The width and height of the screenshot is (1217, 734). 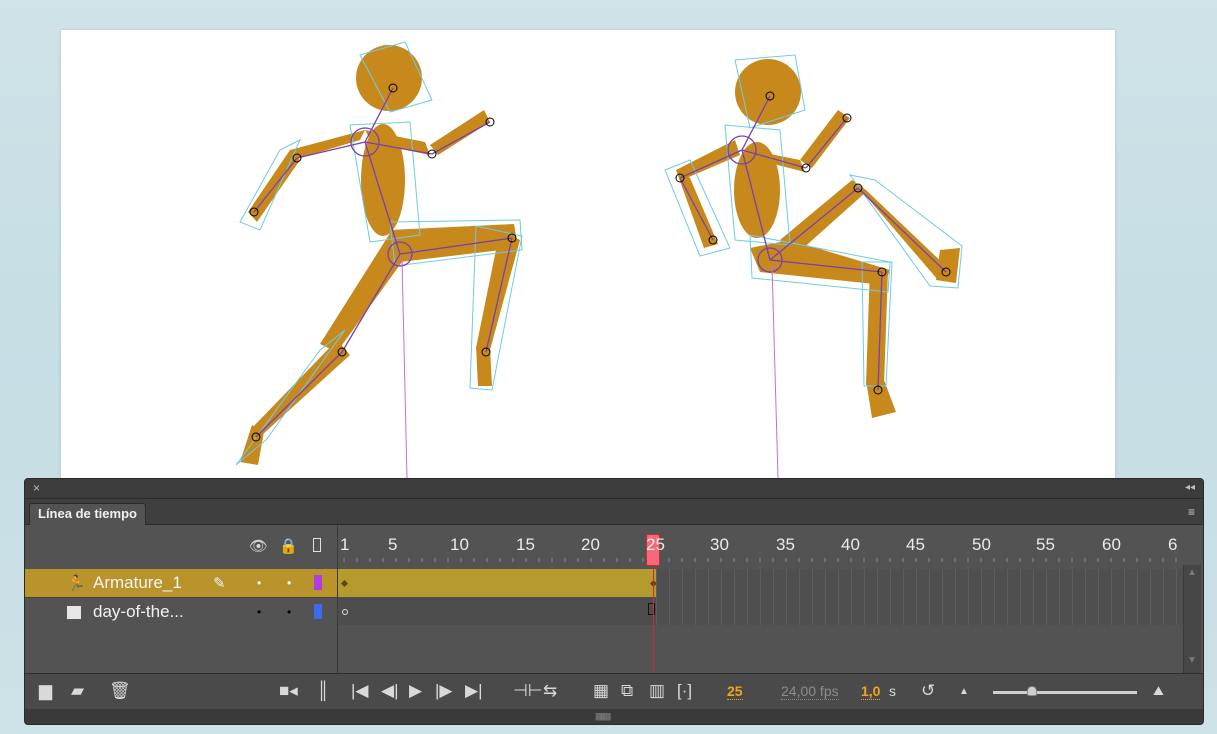 What do you see at coordinates (760, 545) in the screenshot?
I see `frame-ruler: 1 5 10 15 20 25 30 35 40 45 50 55 60 6` at bounding box center [760, 545].